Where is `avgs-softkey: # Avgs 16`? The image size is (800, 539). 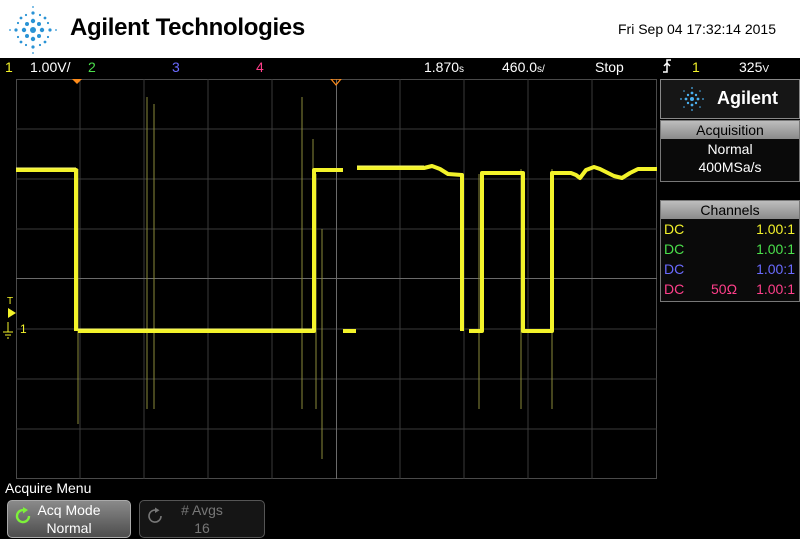
avgs-softkey: # Avgs 16 is located at coordinates (202, 519).